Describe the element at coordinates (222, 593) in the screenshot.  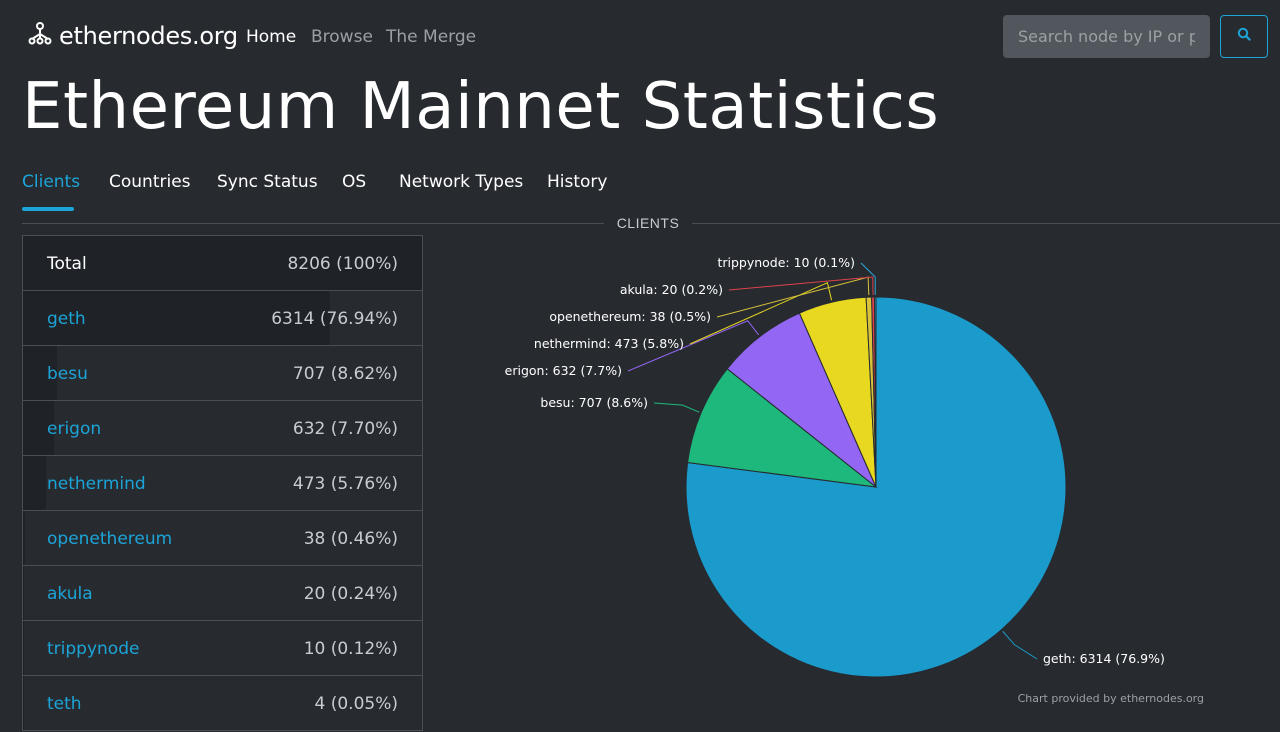
I see `table-row: akula 20 (0.24%)` at that location.